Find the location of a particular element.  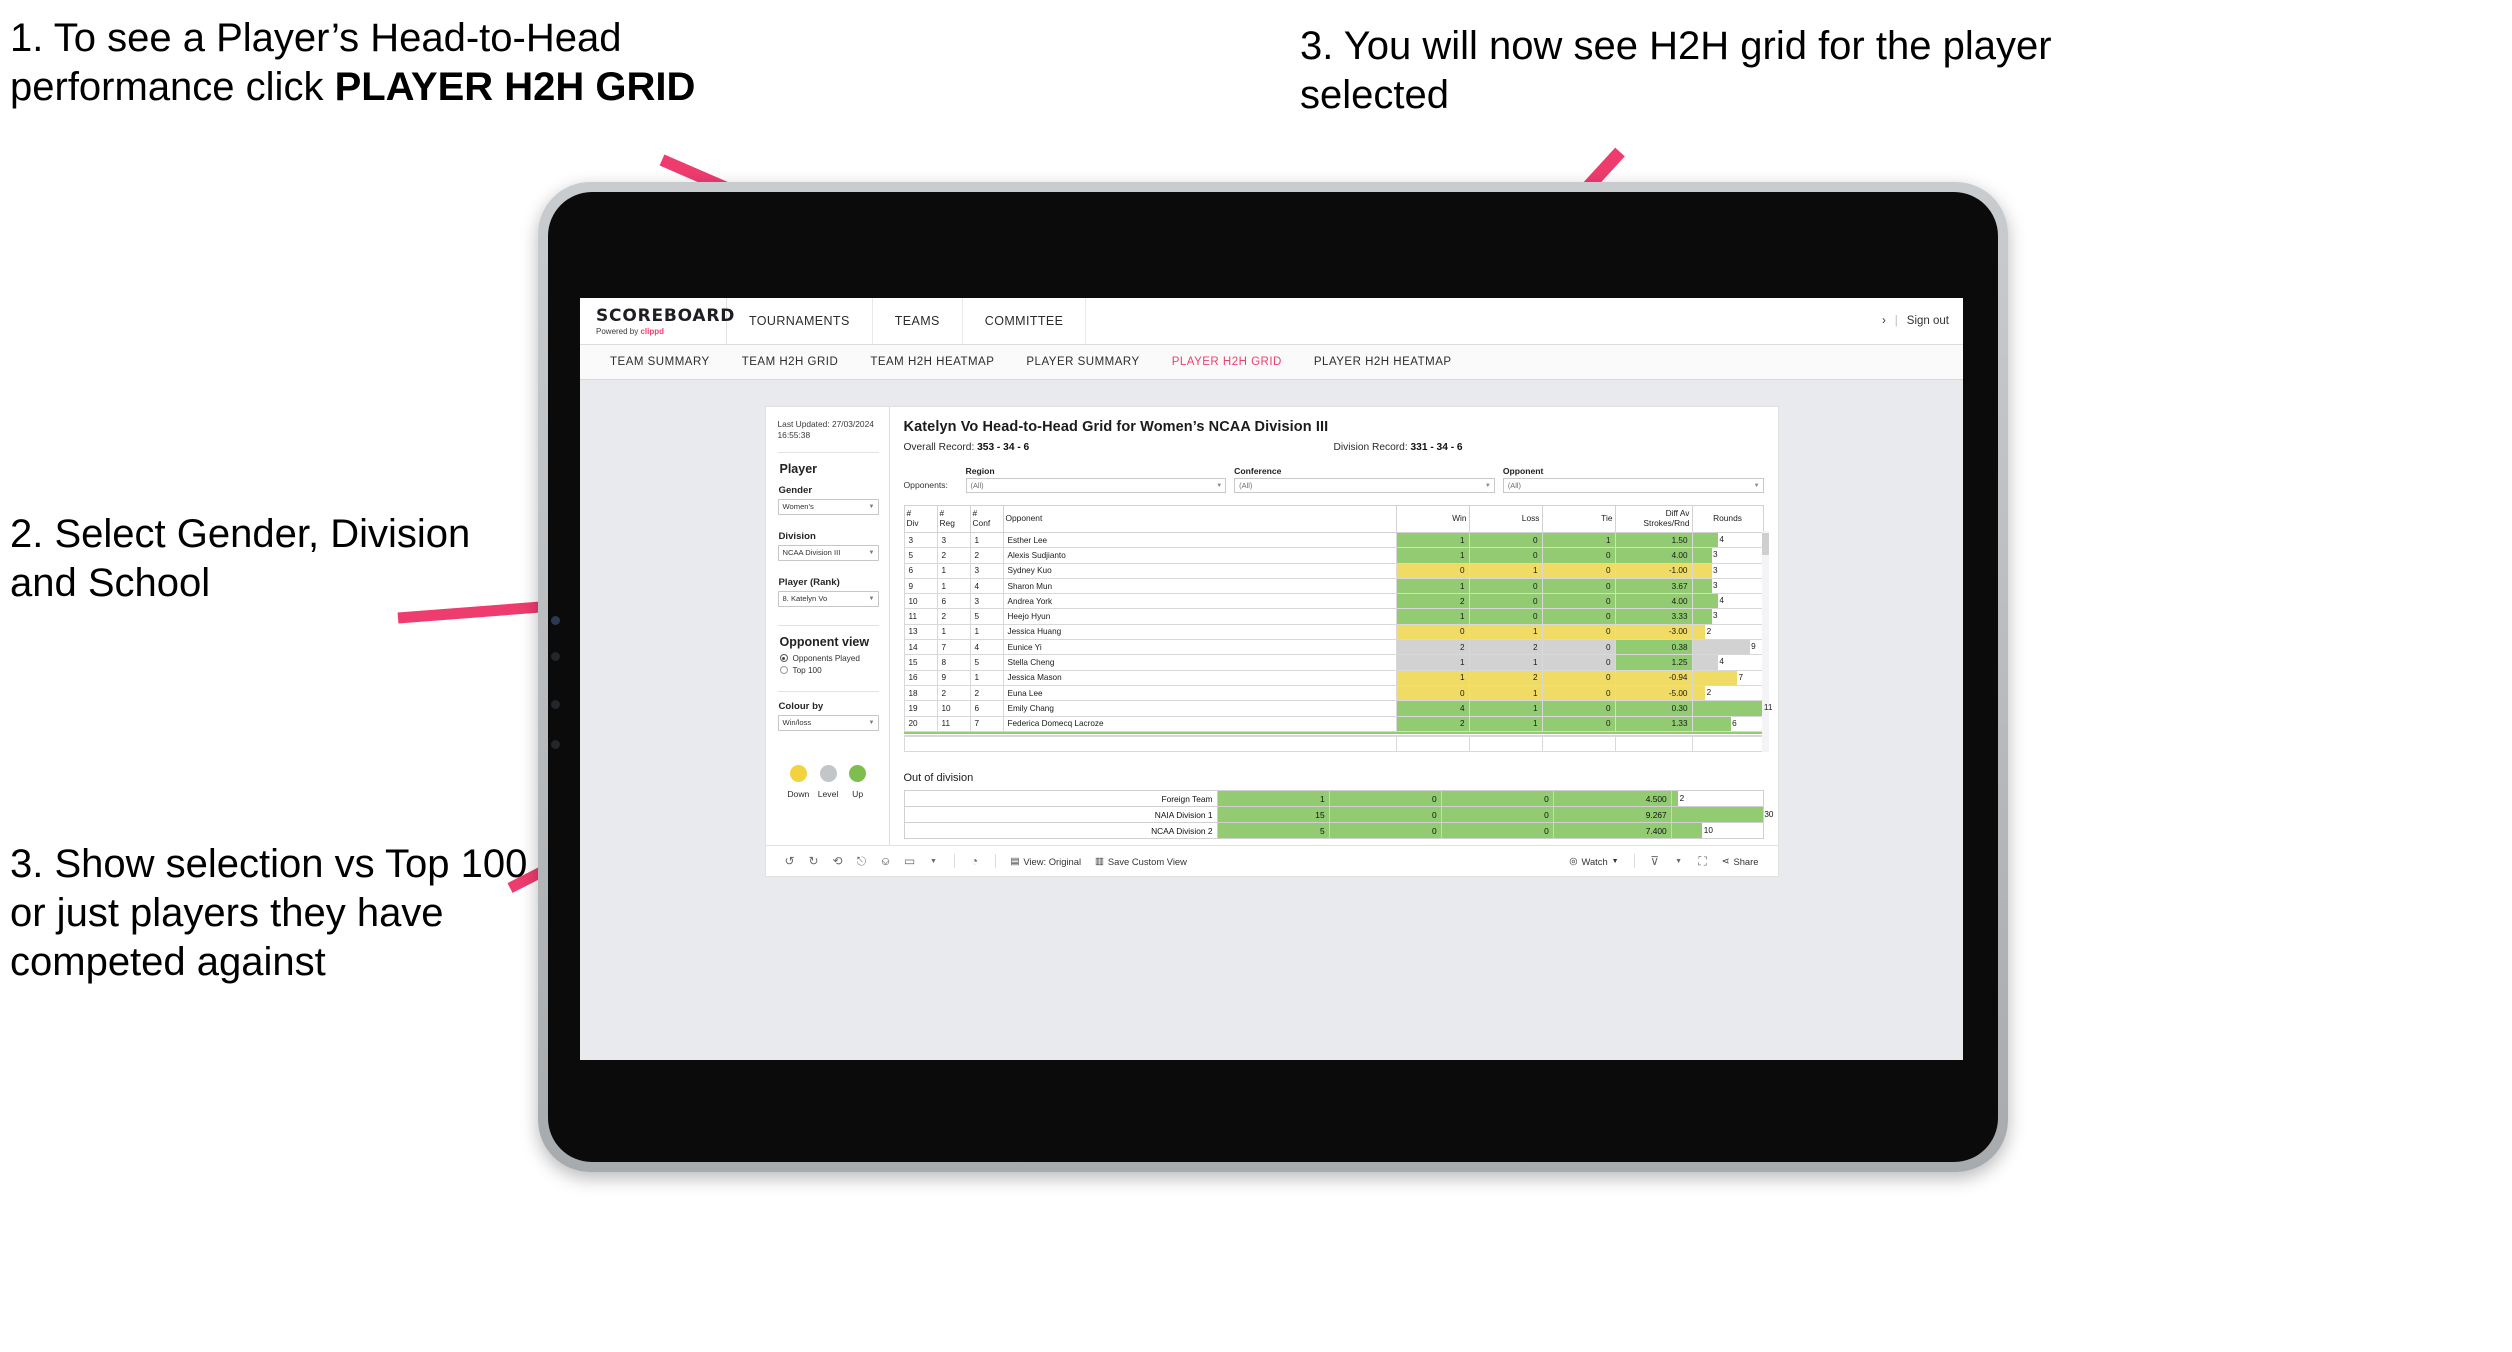

tab-team-h2h-grid: TEAM H2H GRID is located at coordinates (790, 362).